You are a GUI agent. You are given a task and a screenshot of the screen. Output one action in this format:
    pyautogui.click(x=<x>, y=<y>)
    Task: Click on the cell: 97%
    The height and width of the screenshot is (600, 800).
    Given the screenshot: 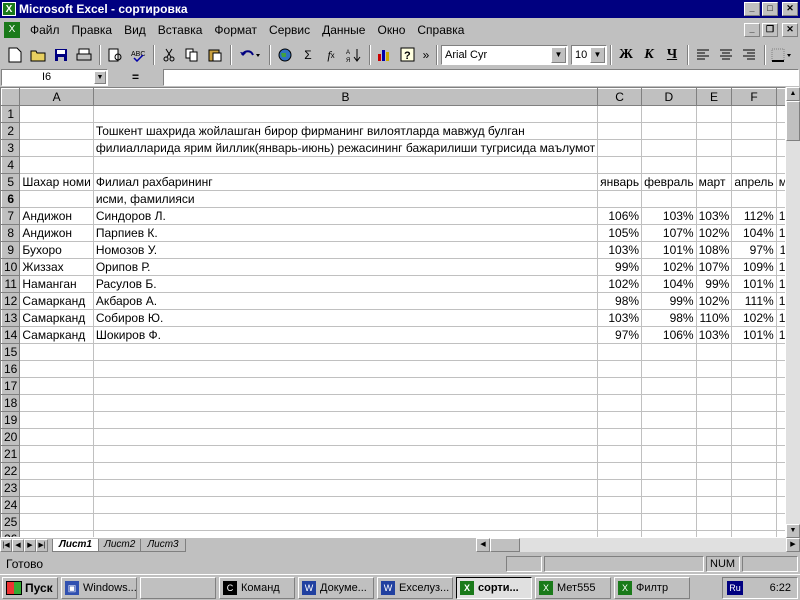 What is the action you would take?
    pyautogui.click(x=754, y=250)
    